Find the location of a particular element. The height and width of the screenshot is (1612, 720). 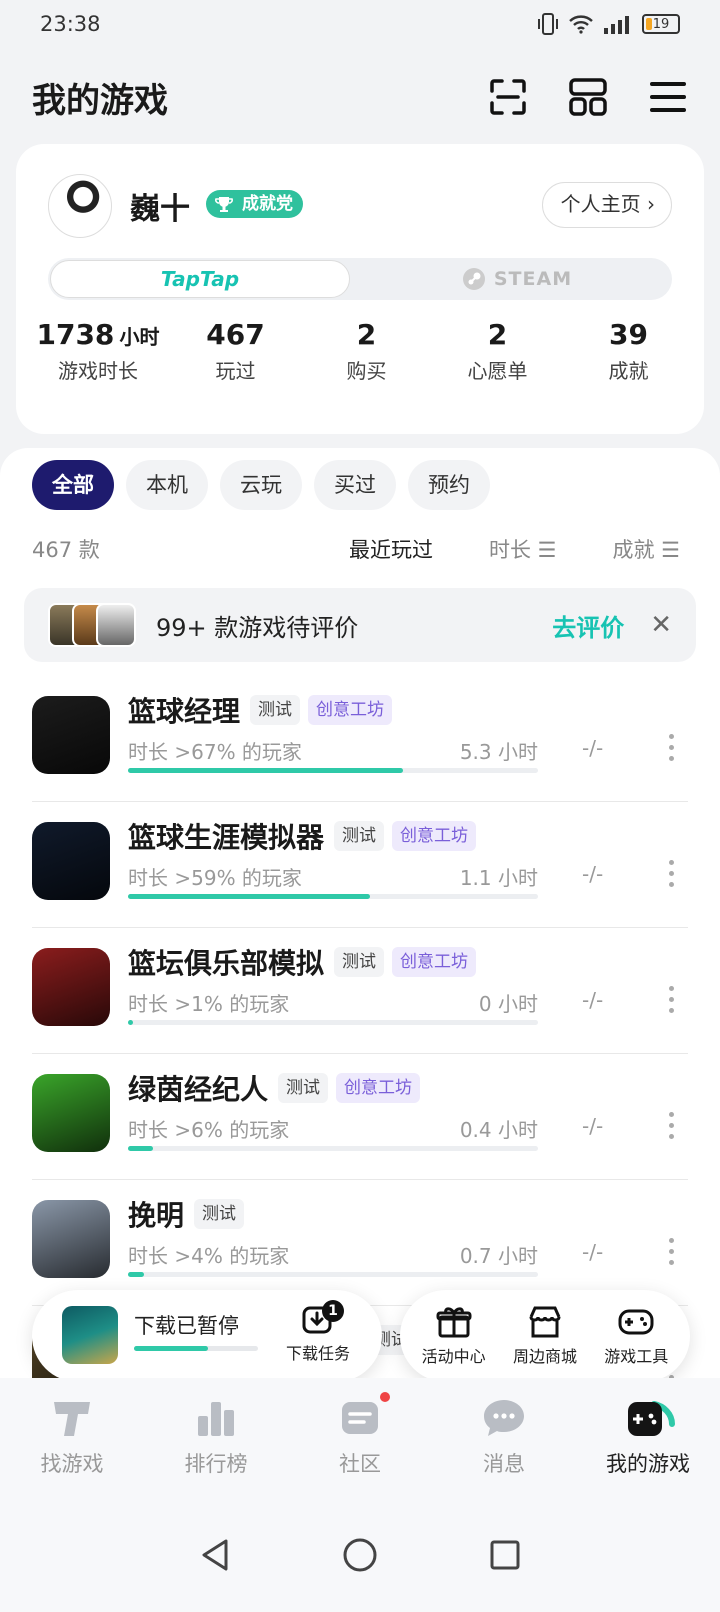

tab-community: 社区 is located at coordinates (360, 1438).